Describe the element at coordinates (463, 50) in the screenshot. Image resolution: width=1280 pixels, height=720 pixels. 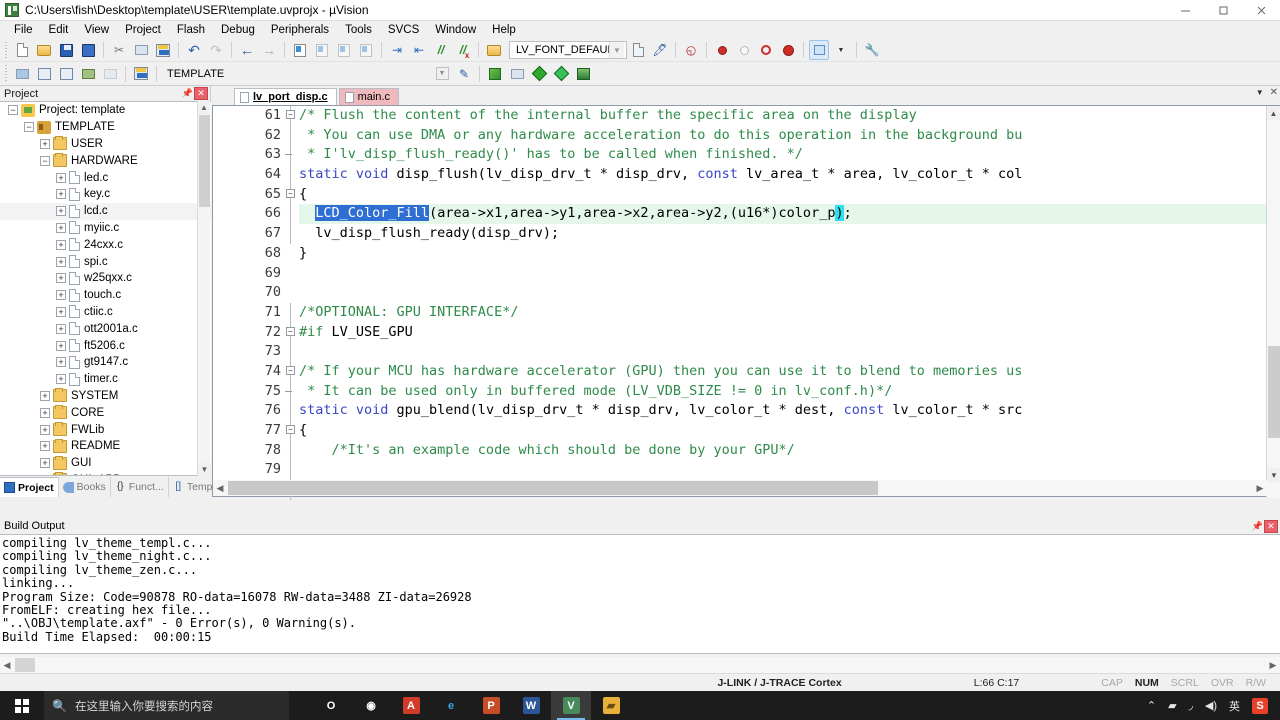
I see `uncomment-icon: //` at that location.